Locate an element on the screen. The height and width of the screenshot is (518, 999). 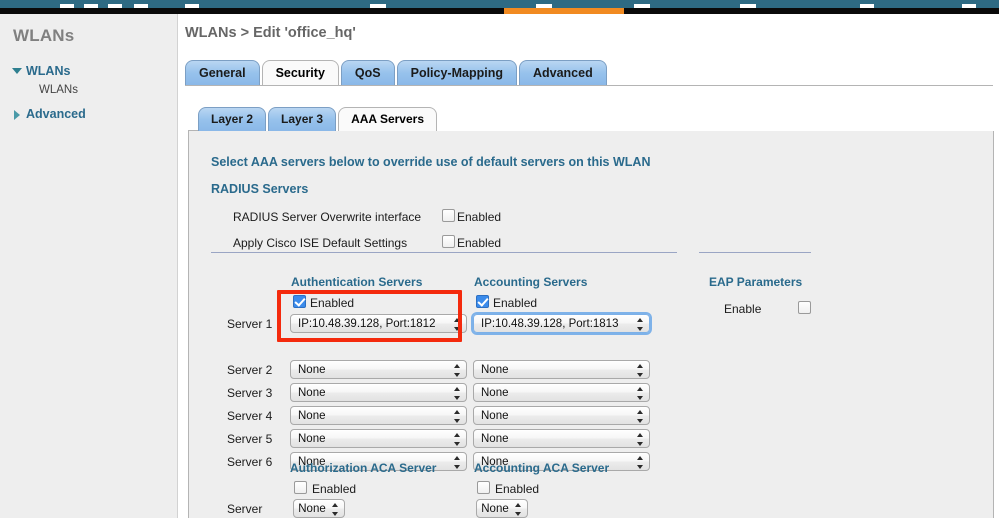
sidebar-nav: WLANs WLANs Advanced is located at coordinates (90, 93).